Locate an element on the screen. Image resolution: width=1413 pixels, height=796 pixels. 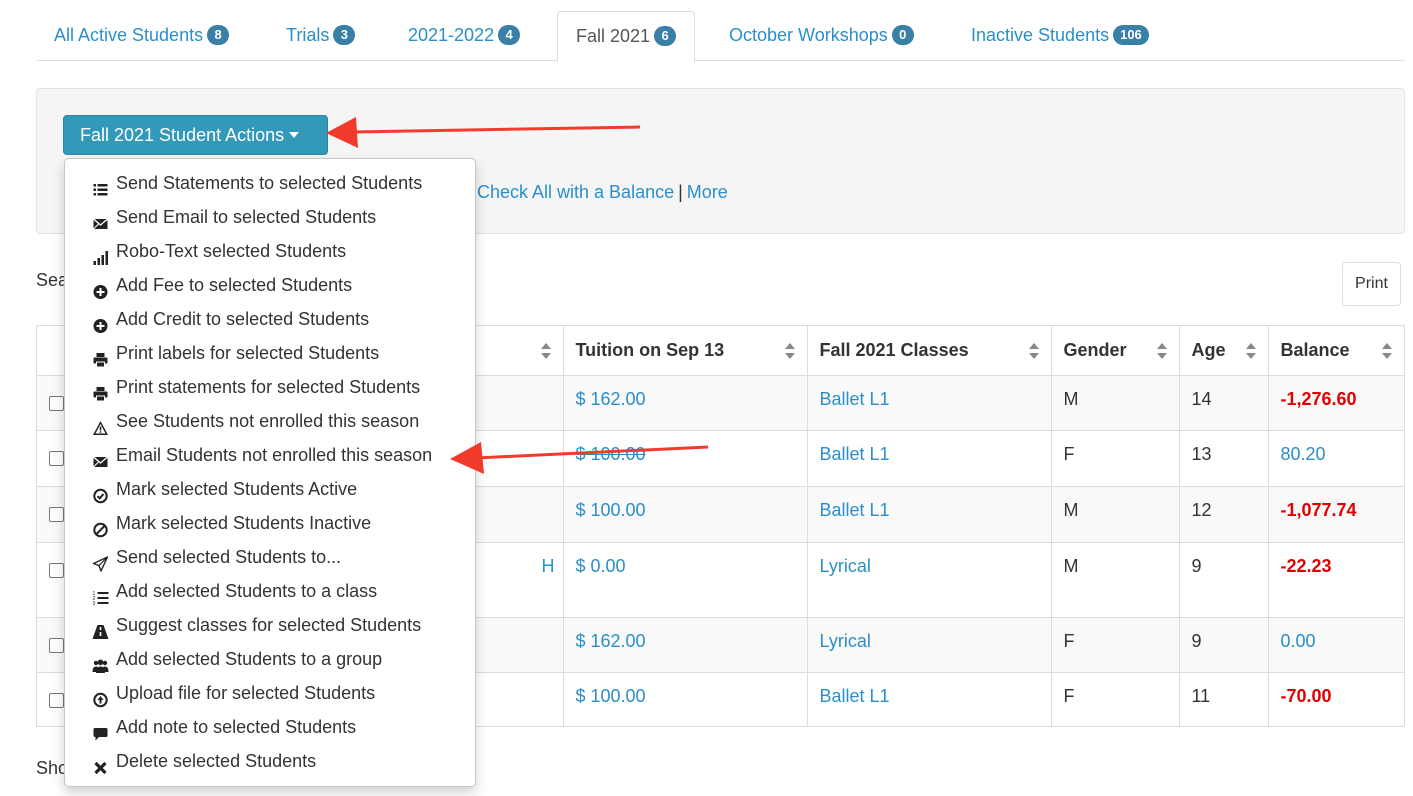
tab-inactive-students: Inactive Students 106 is located at coordinates (1060, 36).